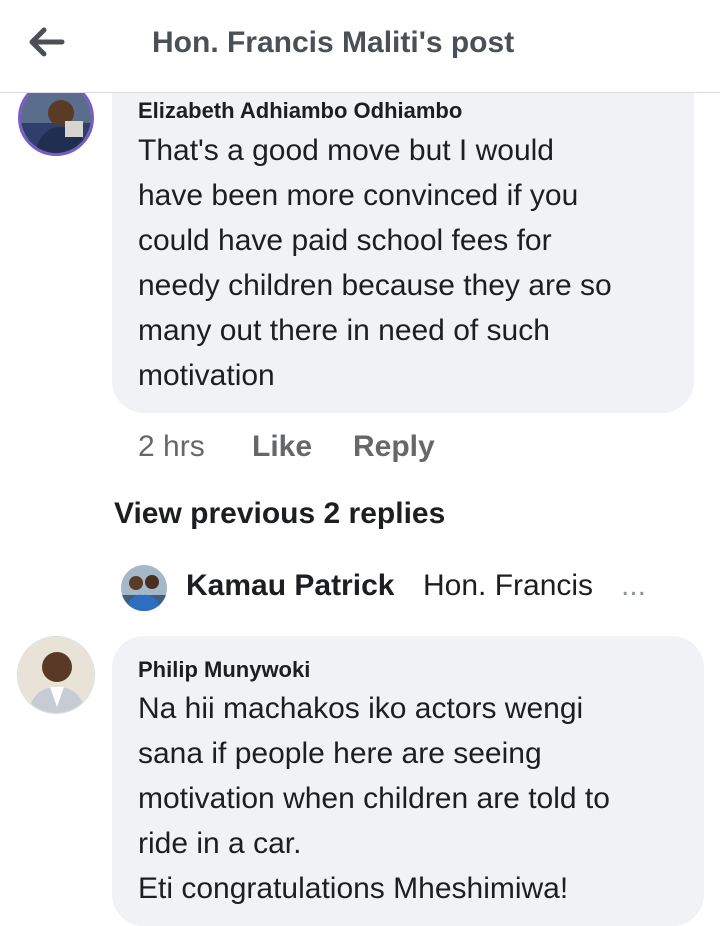 The height and width of the screenshot is (926, 720). What do you see at coordinates (171, 447) in the screenshot?
I see `comment-time: 2 hrs` at bounding box center [171, 447].